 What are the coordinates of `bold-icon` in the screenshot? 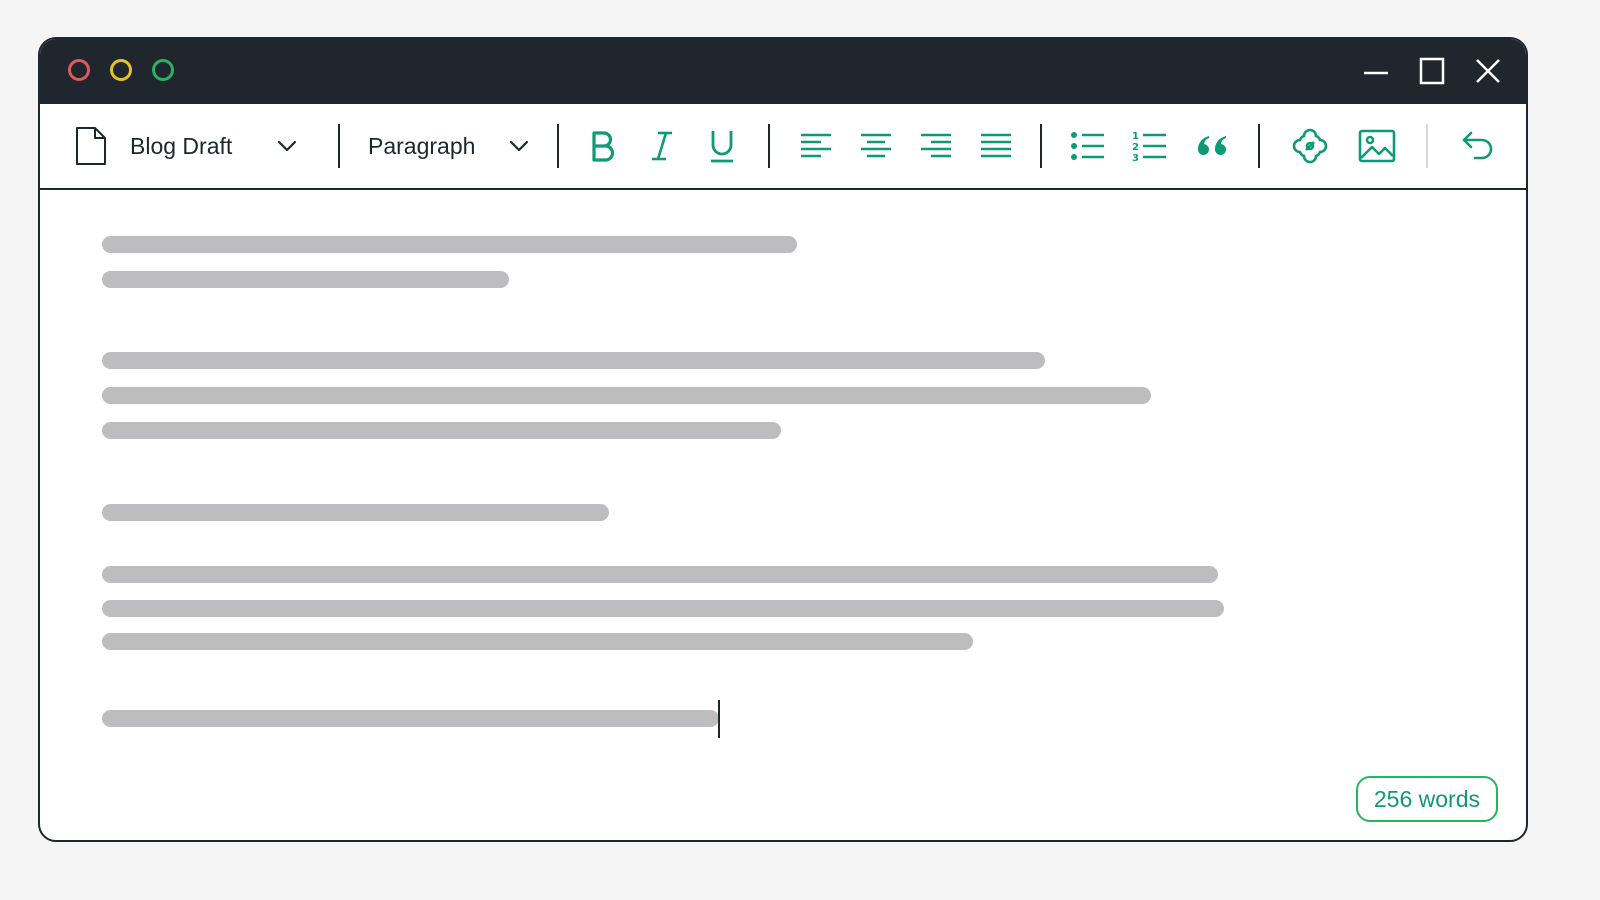 It's located at (602, 146).